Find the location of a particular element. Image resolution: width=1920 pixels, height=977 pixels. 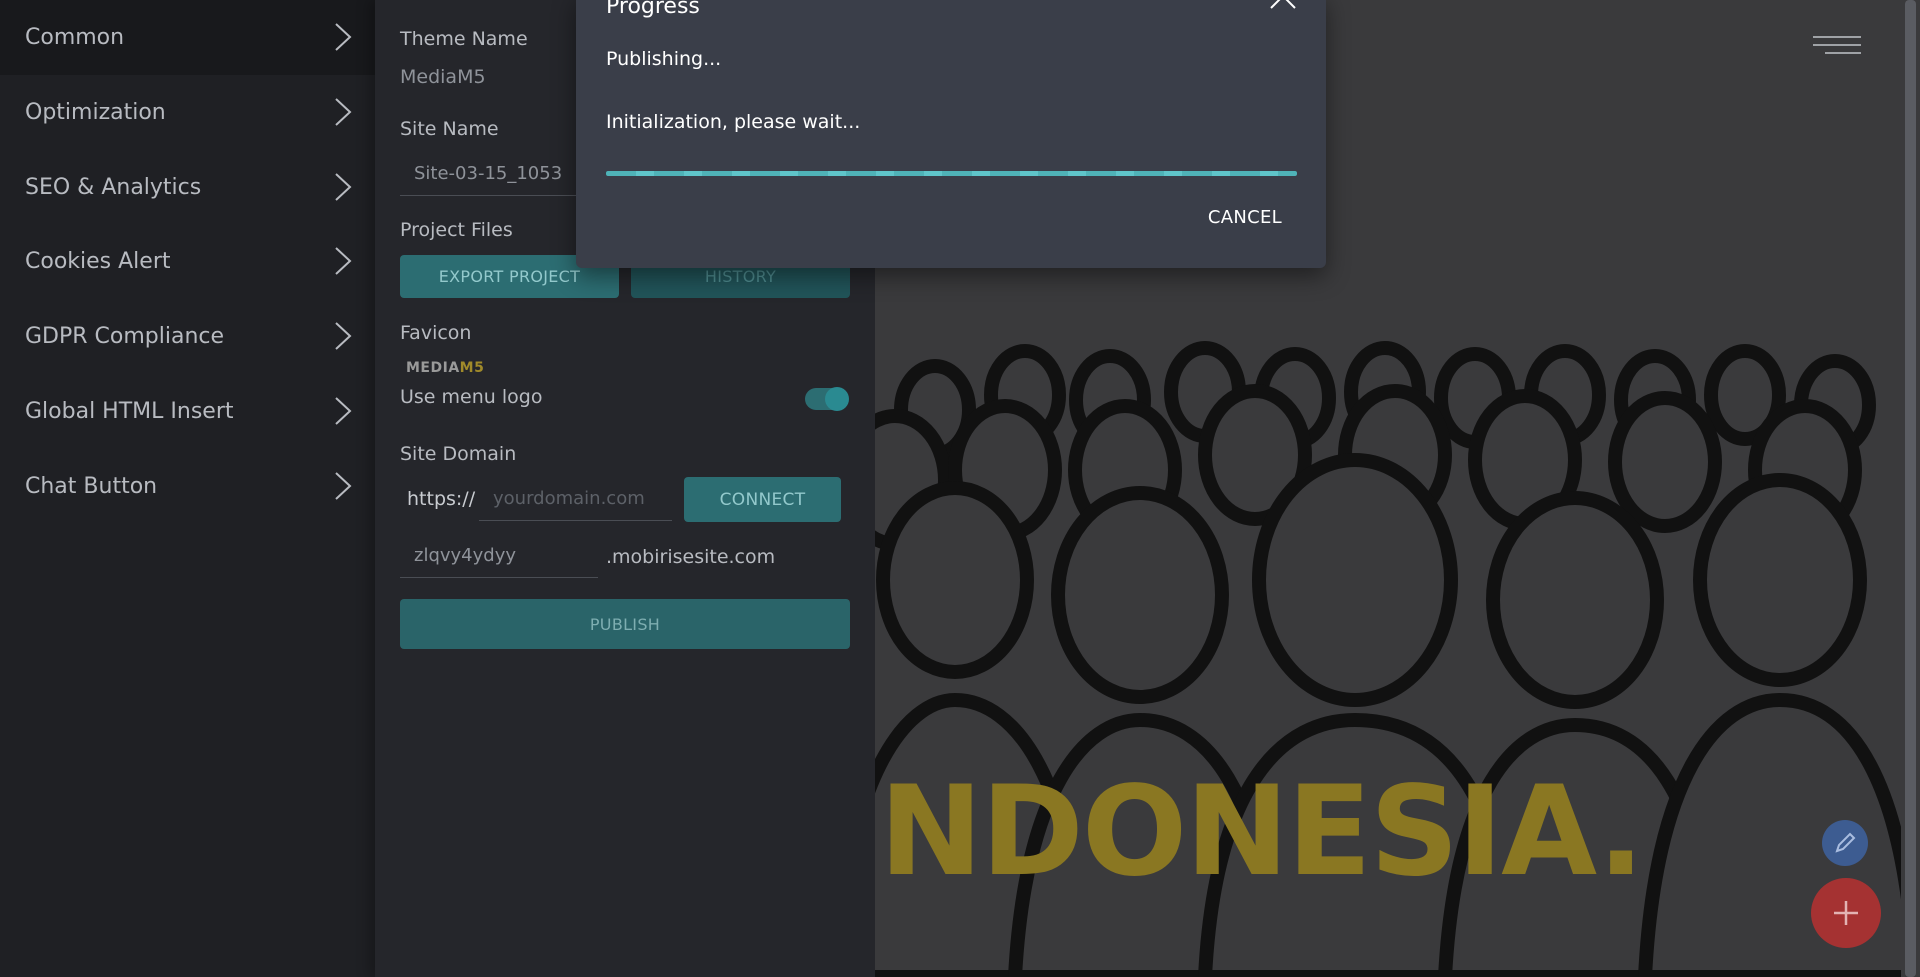

pencil-icon is located at coordinates (1845, 842).